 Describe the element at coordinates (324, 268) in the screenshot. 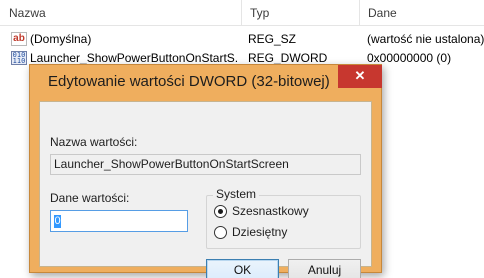

I see `cancel-button: Anuluj` at that location.